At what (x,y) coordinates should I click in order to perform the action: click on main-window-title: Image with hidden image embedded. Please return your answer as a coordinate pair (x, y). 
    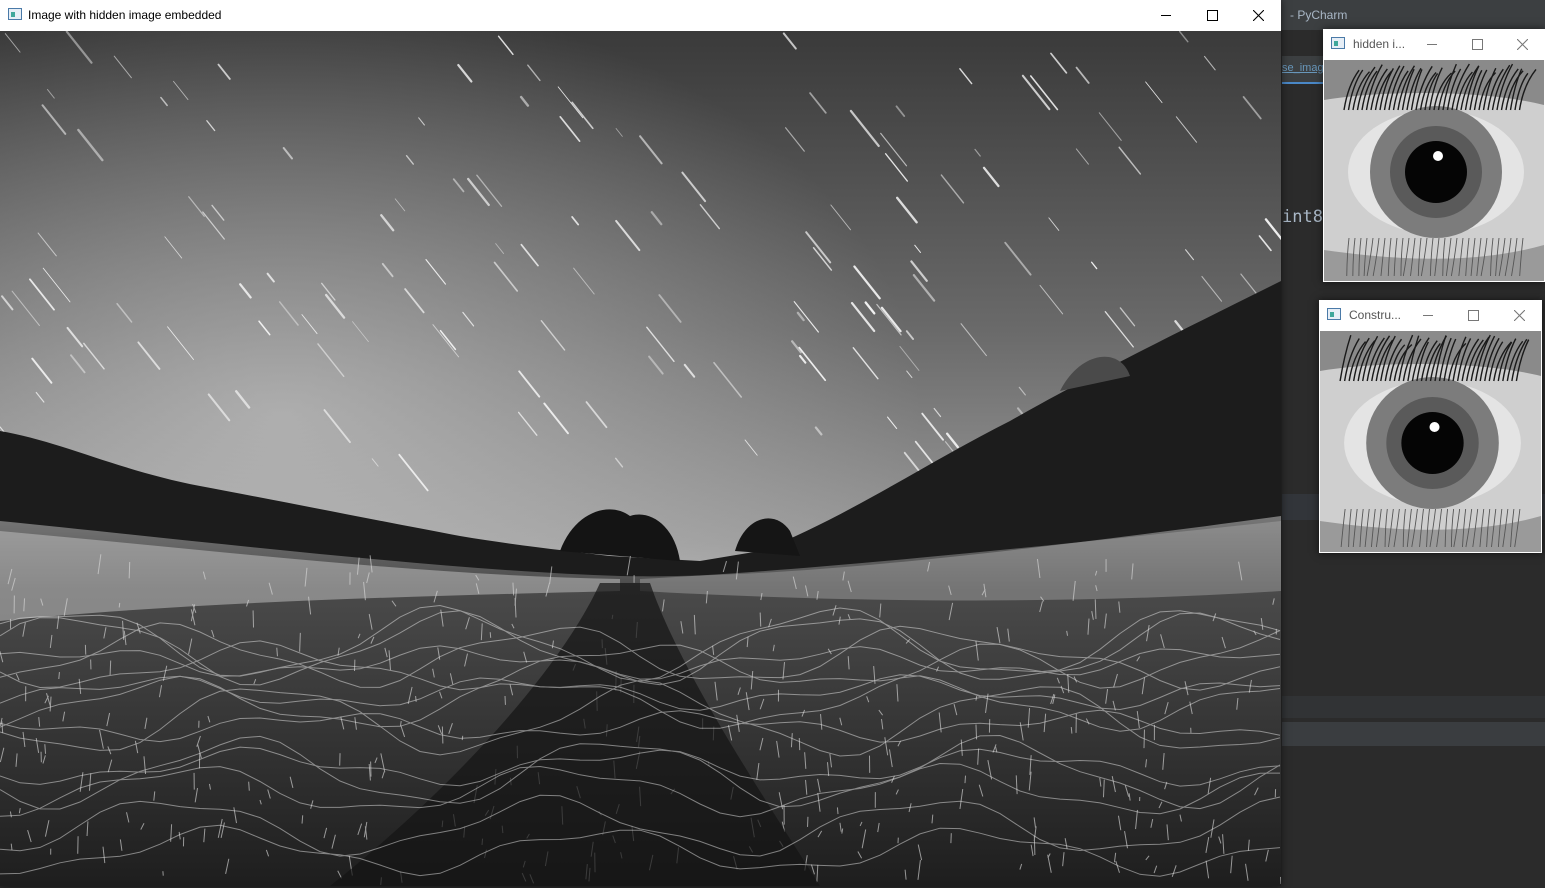
    Looking at the image, I should click on (125, 15).